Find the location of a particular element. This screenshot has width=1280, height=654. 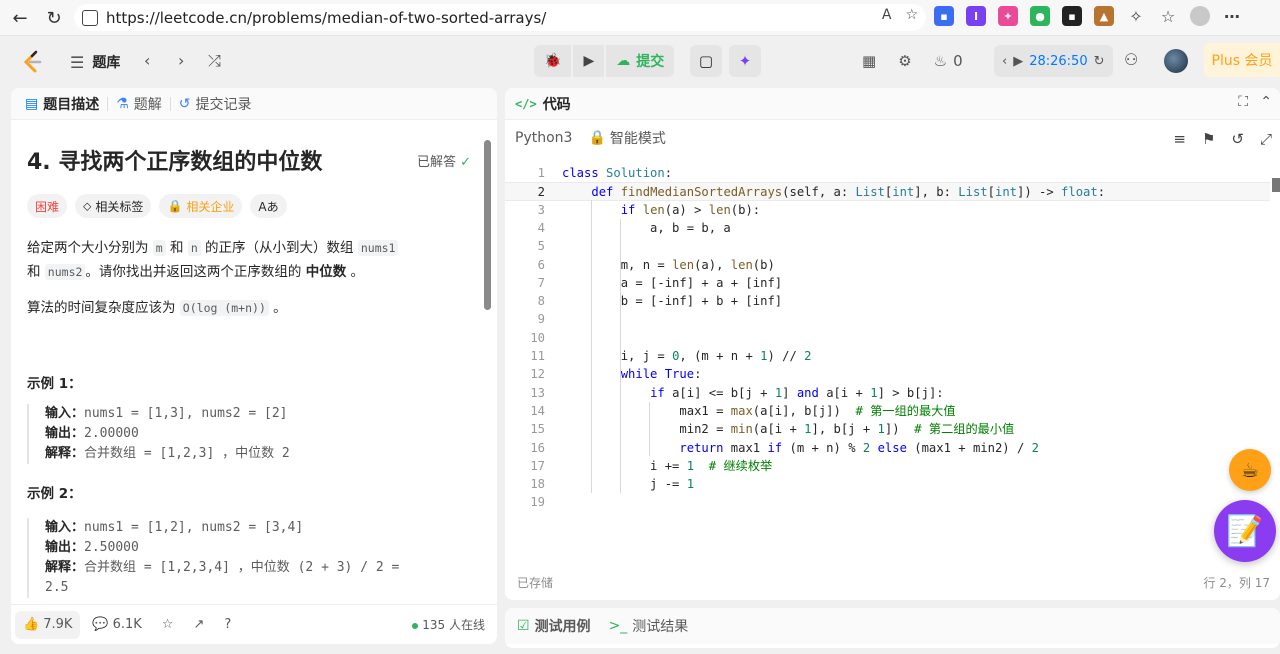

reload-icon: ↻ is located at coordinates (54, 18).